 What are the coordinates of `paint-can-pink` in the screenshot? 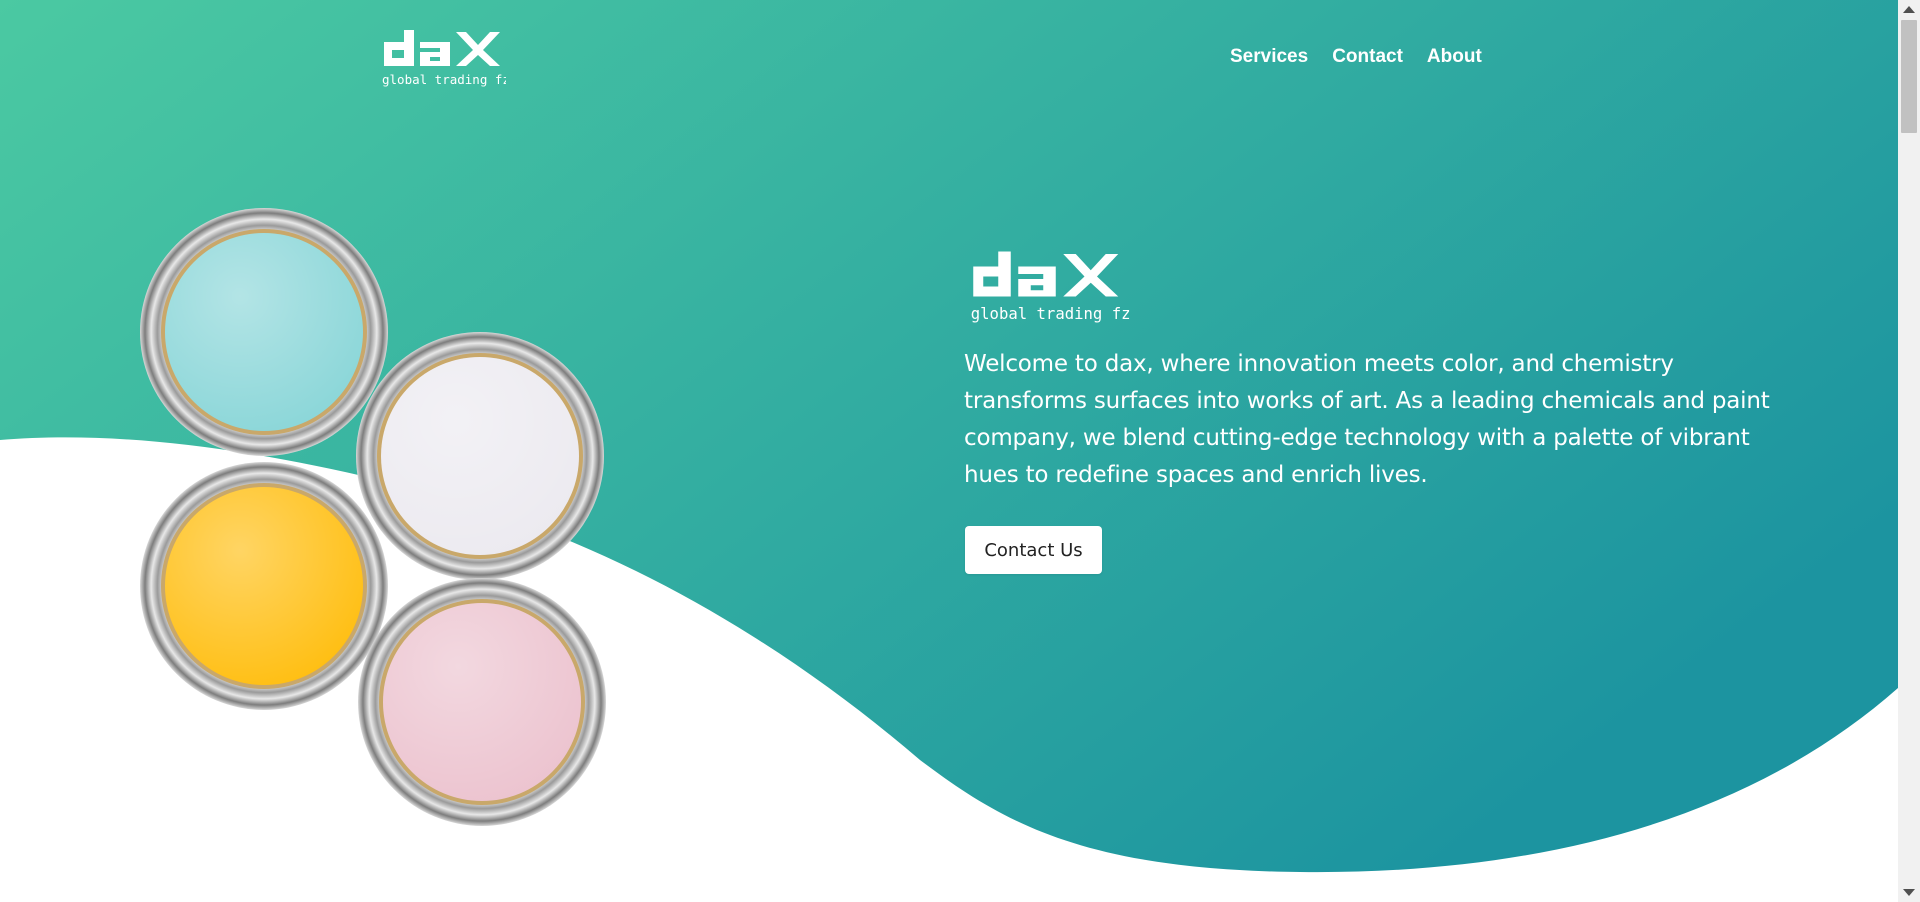 It's located at (482, 702).